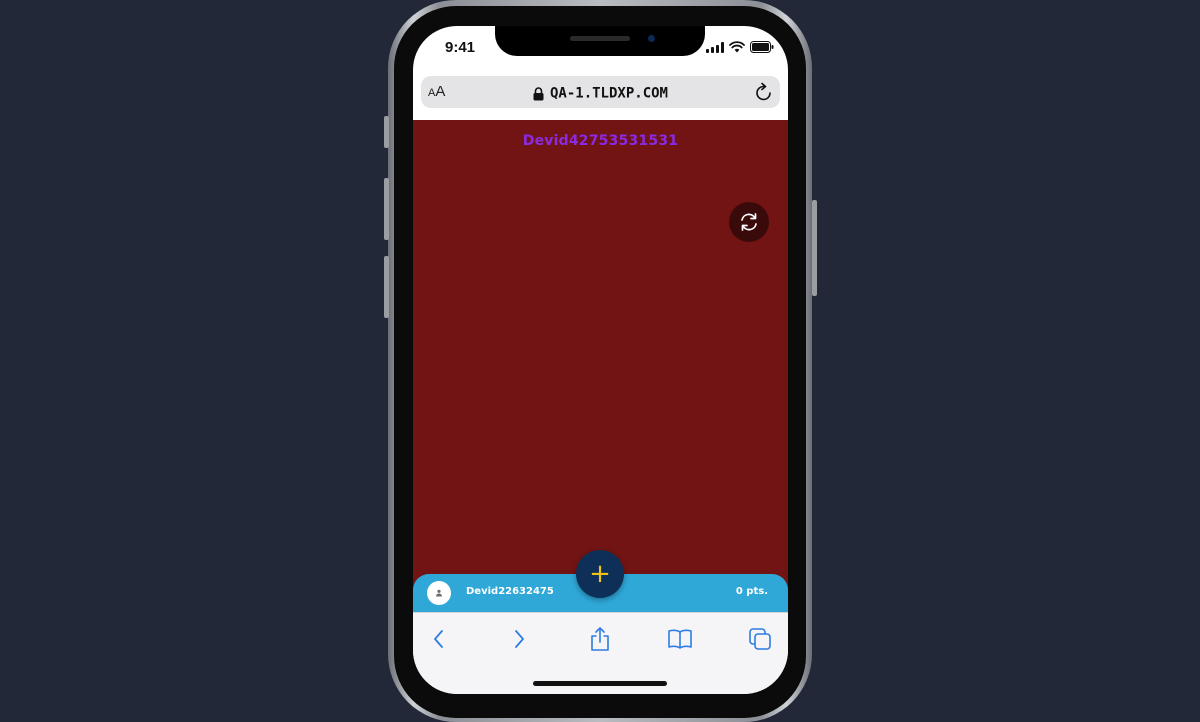 The image size is (1200, 722). I want to click on avatar, so click(439, 593).